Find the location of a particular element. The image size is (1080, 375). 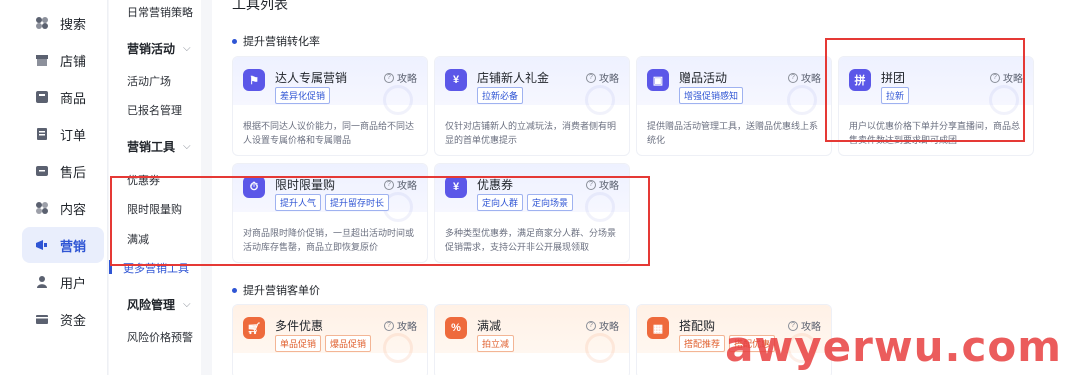

nav-item-content: 内容 is located at coordinates (63, 208).